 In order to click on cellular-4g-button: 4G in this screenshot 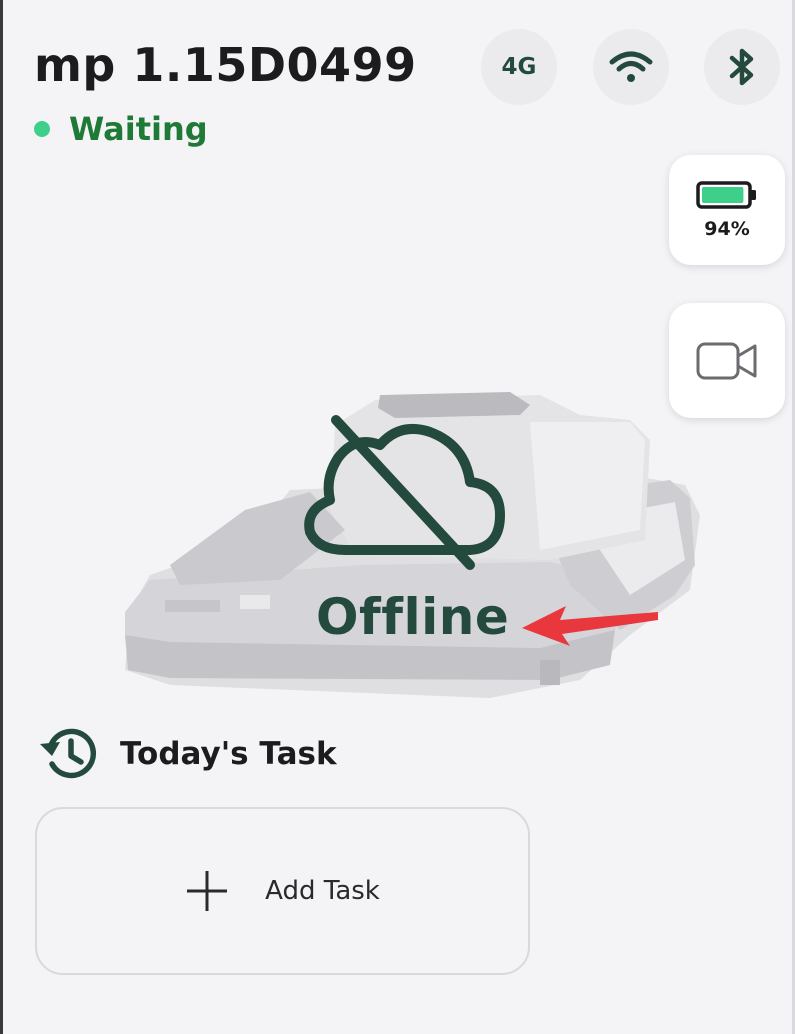, I will do `click(519, 67)`.